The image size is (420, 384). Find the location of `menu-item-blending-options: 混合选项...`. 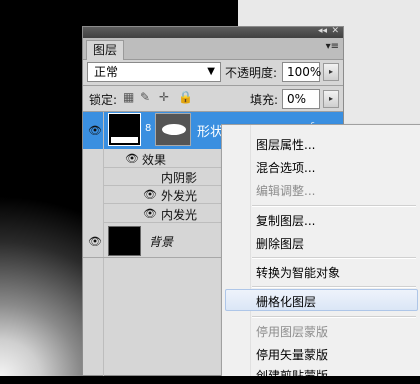

menu-item-blending-options: 混合选项... is located at coordinates (285, 167).